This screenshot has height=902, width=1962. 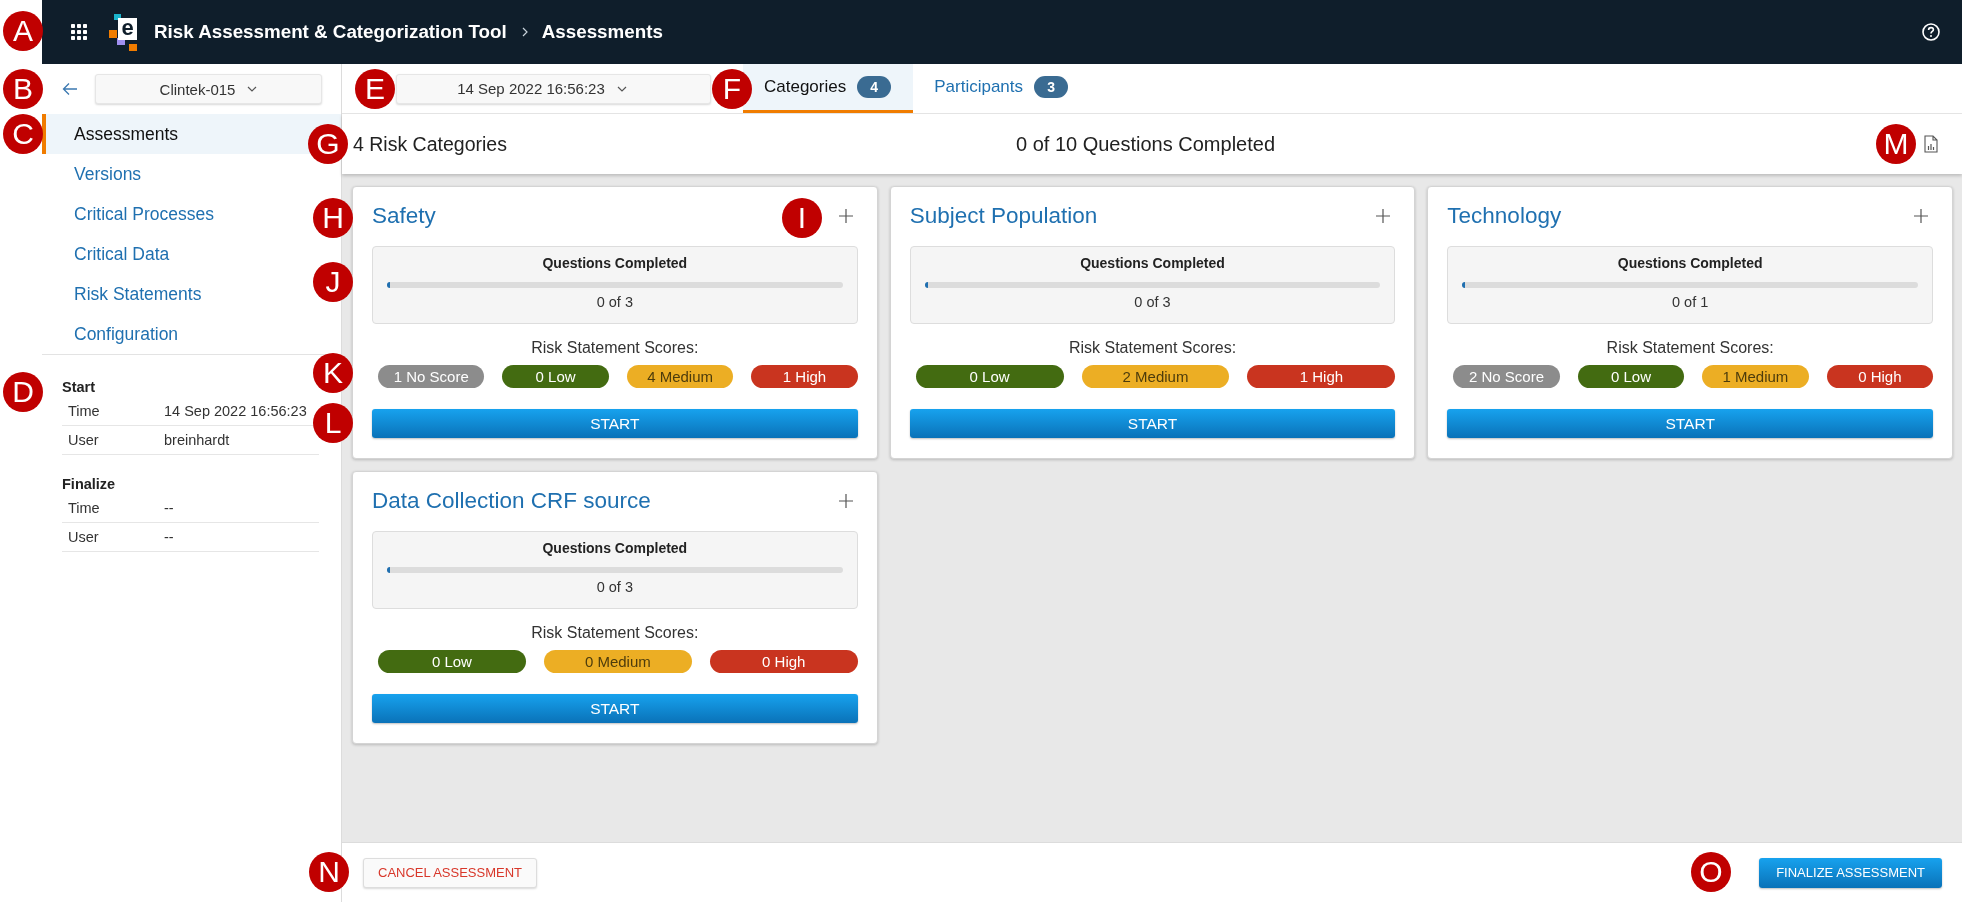 I want to click on count-badge: 3, so click(x=1051, y=87).